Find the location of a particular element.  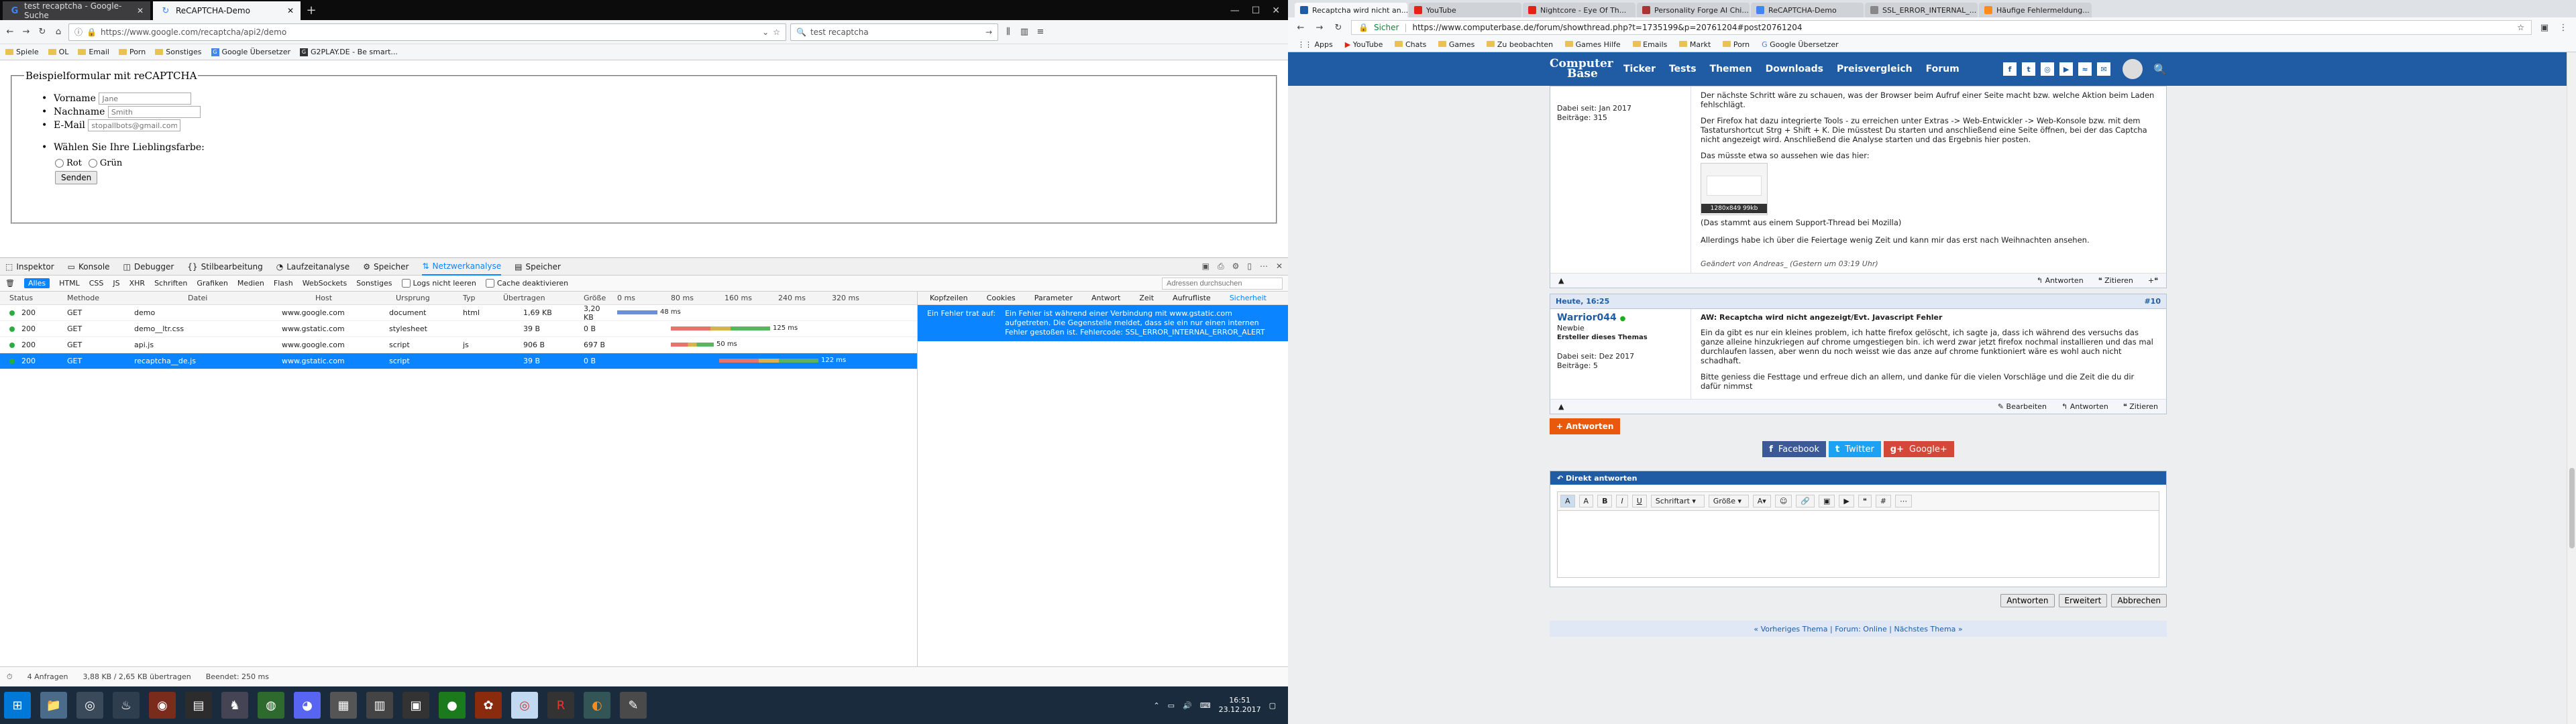

rs-icon: R is located at coordinates (560, 705).